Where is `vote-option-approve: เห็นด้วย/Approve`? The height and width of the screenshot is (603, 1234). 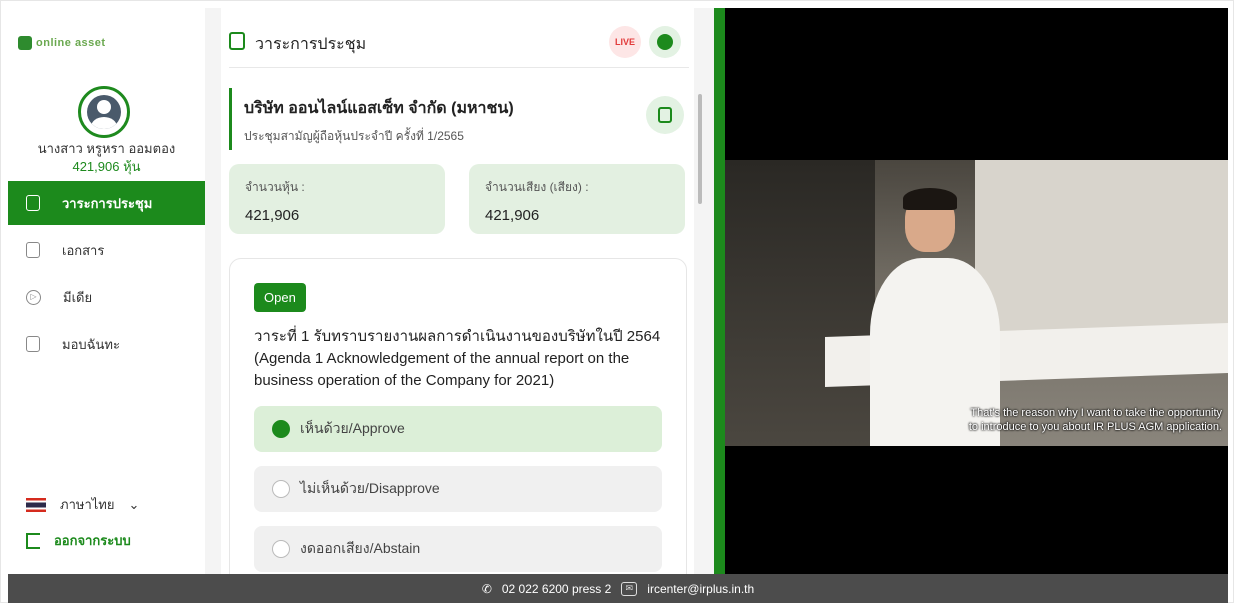 vote-option-approve: เห็นด้วย/Approve is located at coordinates (458, 429).